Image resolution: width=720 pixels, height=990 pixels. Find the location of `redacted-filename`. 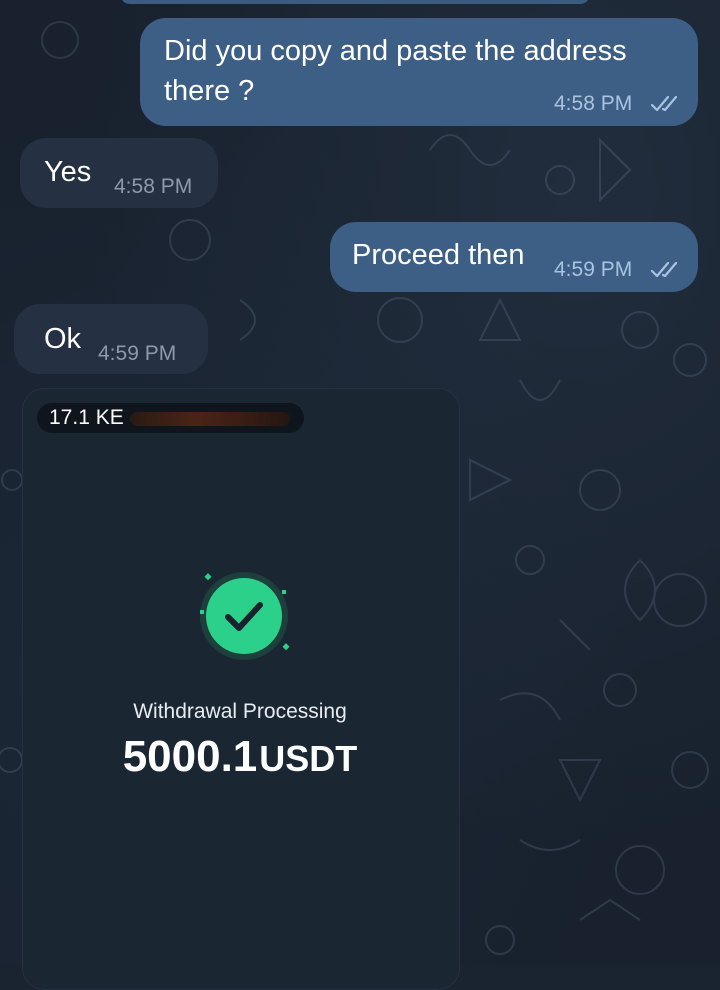

redacted-filename is located at coordinates (209, 419).